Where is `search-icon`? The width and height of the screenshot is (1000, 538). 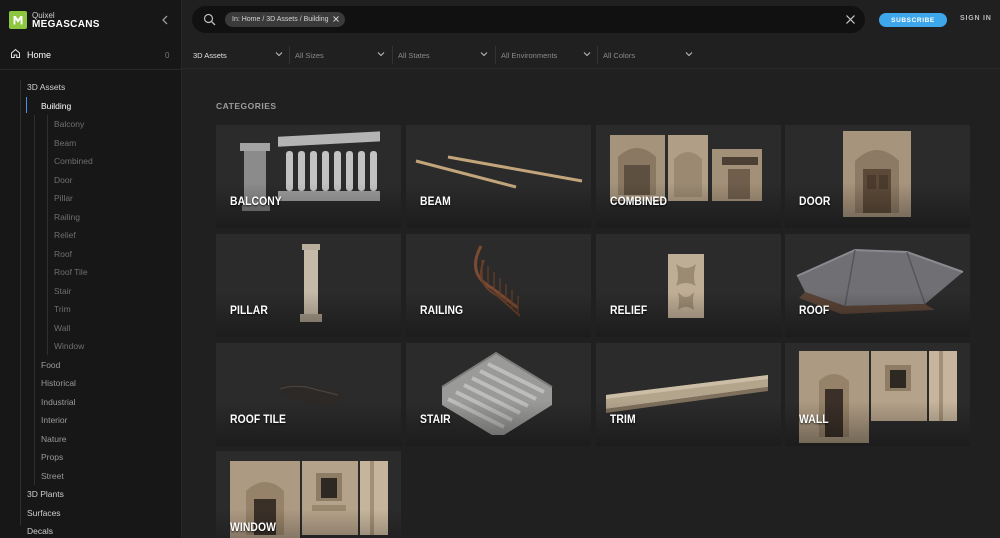 search-icon is located at coordinates (209, 19).